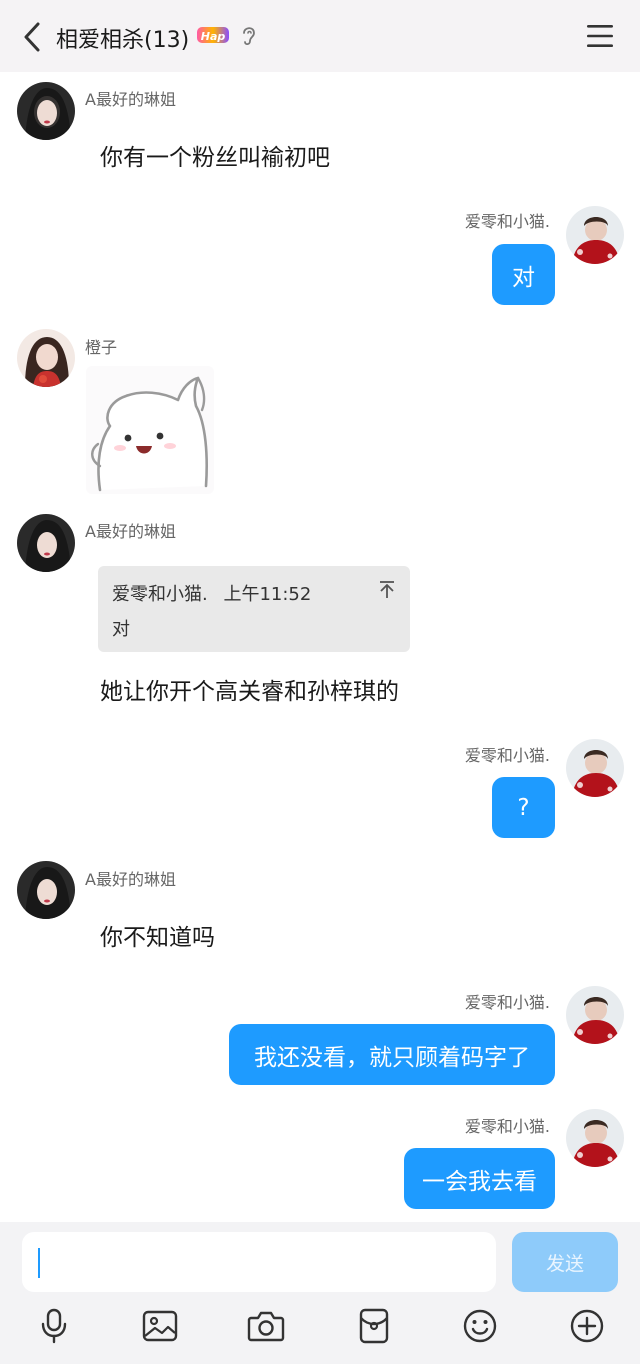  Describe the element at coordinates (157, 935) in the screenshot. I see `message-text: 你不知道吗` at that location.